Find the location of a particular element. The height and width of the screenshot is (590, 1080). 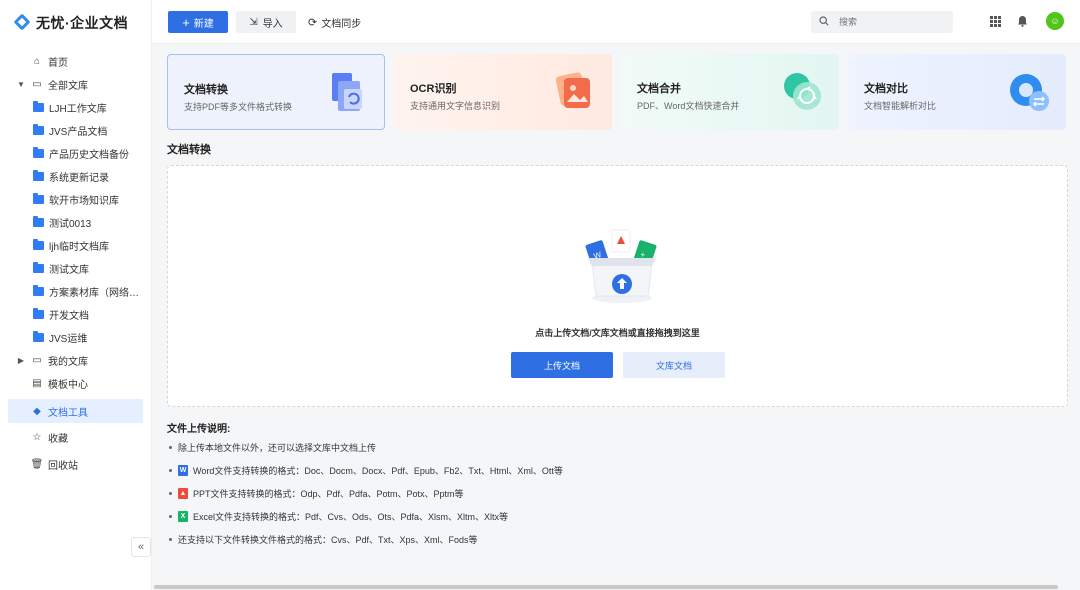

sidebar-folder: 测试文库 is located at coordinates (75, 268).